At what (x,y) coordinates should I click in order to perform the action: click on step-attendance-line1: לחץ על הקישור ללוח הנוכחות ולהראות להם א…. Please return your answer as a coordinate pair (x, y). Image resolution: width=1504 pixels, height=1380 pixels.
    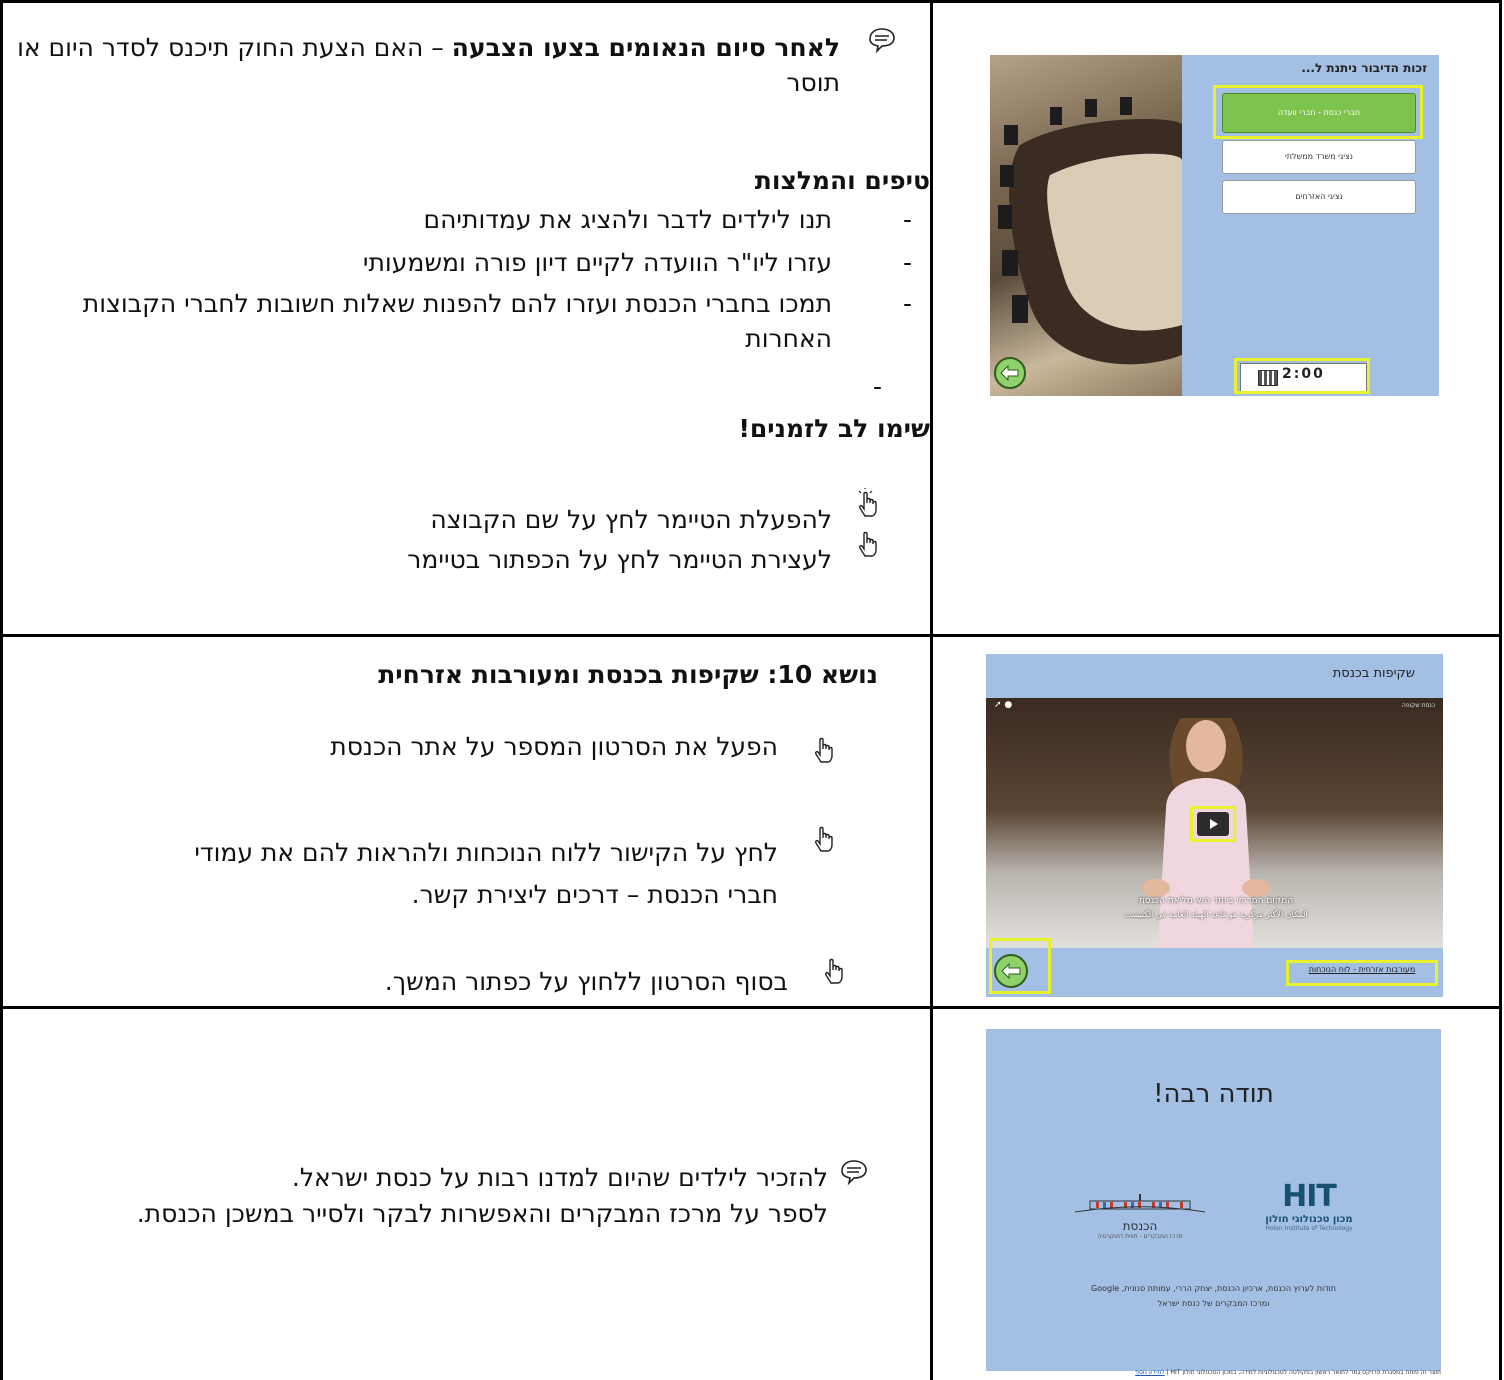
    Looking at the image, I should click on (486, 852).